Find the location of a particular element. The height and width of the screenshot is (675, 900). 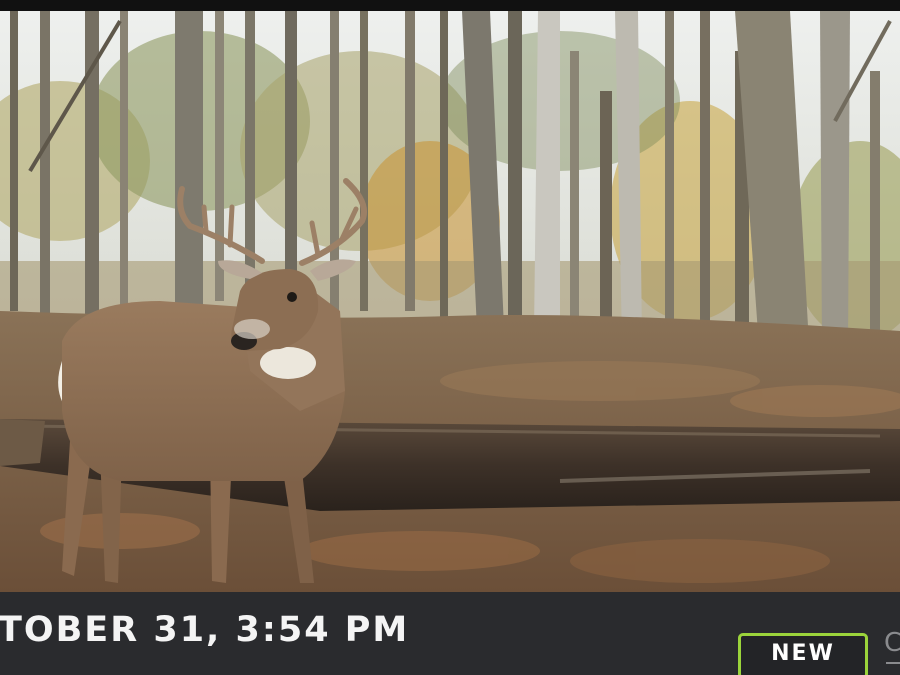

caption-bar: TOBER 31, 3:54 PM NEW C is located at coordinates (450, 633).